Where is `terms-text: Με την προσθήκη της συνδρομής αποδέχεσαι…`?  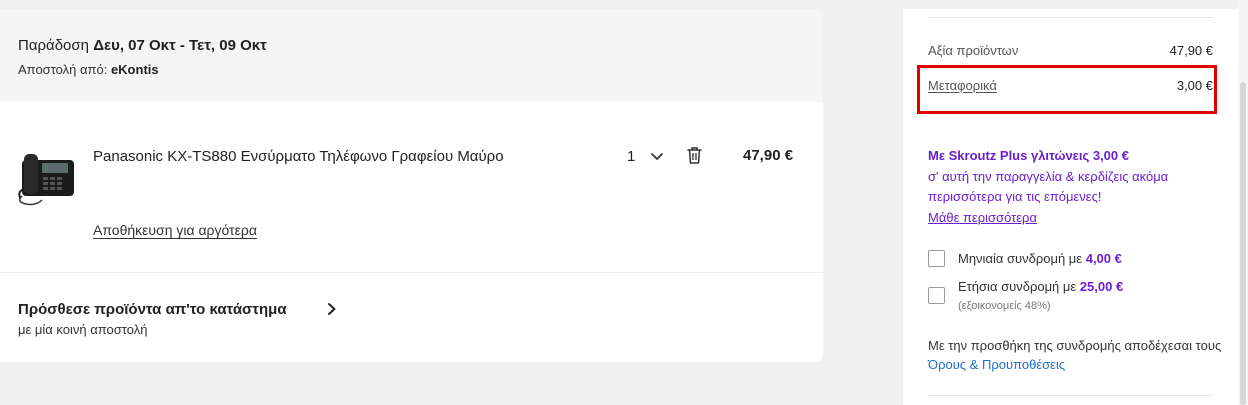
terms-text: Με την προσθήκη της συνδρομής αποδέχεσαι… is located at coordinates (1075, 345).